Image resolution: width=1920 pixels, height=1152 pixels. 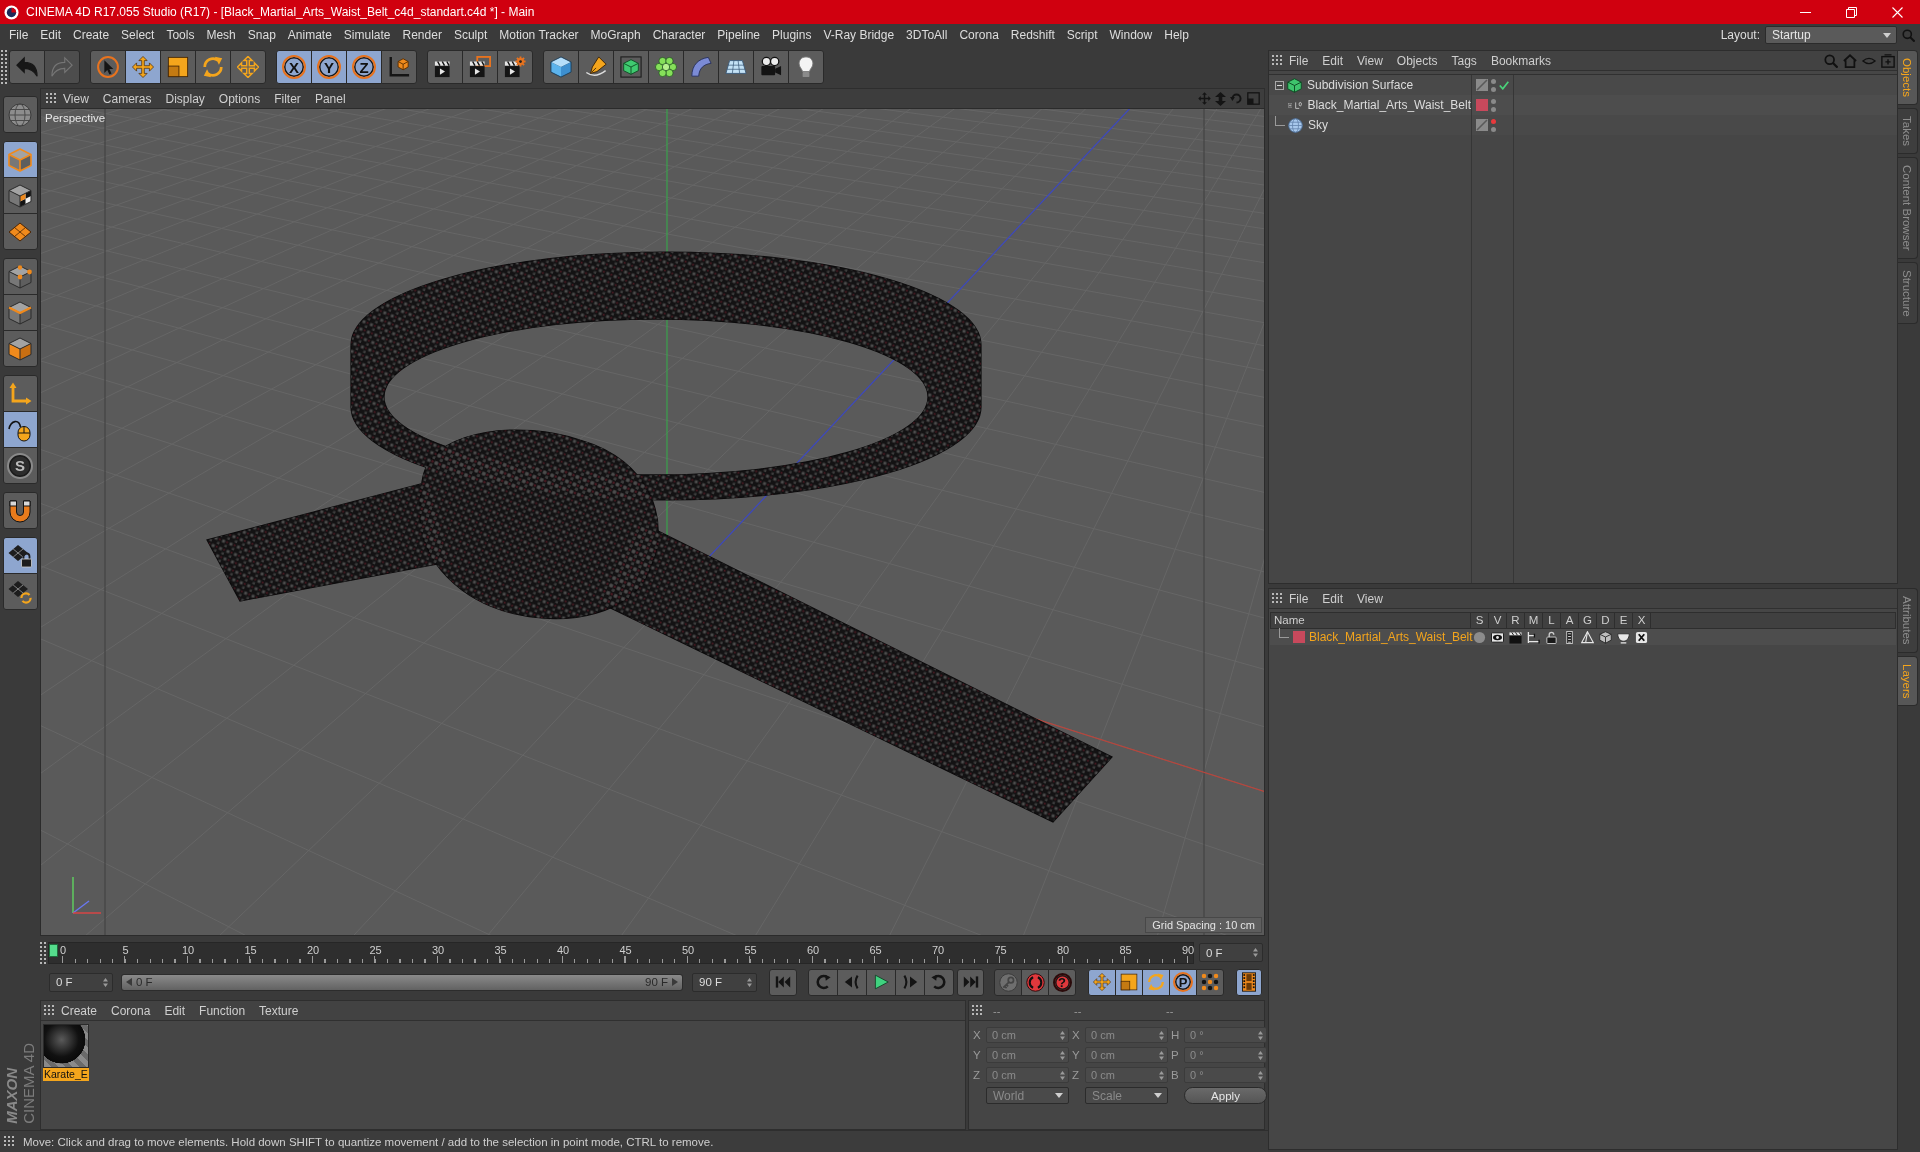 What do you see at coordinates (261, 35) in the screenshot?
I see `menu-item: Snap` at bounding box center [261, 35].